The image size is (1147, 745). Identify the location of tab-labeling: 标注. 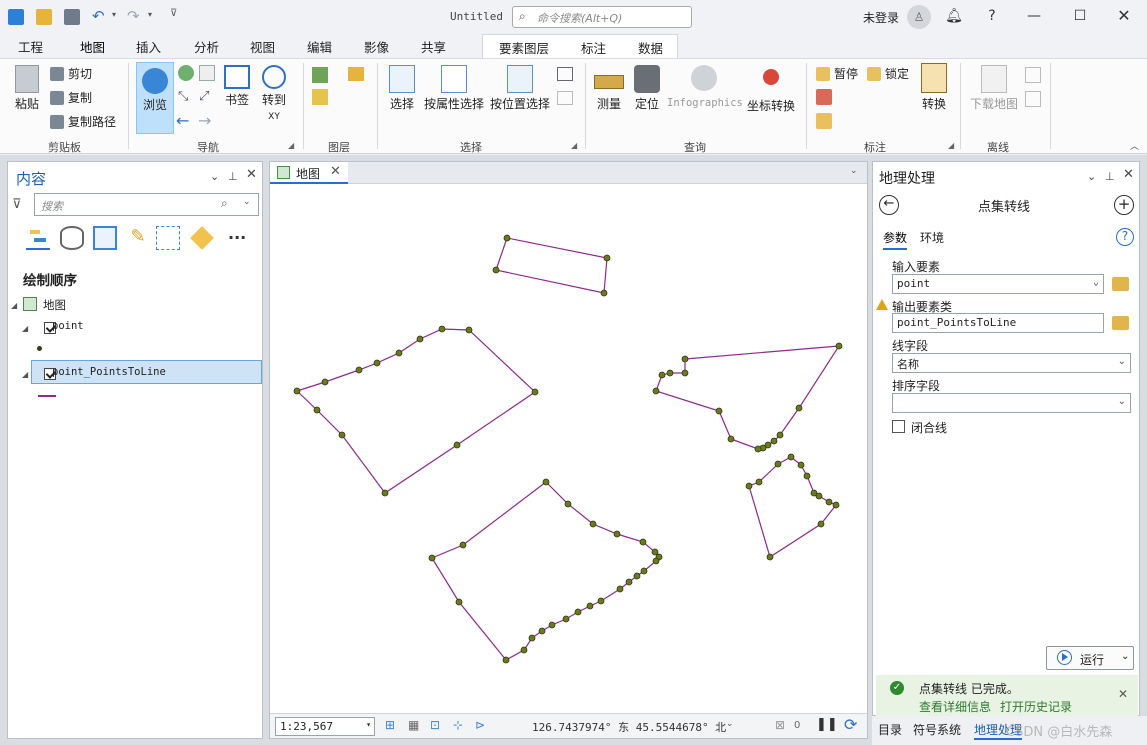
(593, 47).